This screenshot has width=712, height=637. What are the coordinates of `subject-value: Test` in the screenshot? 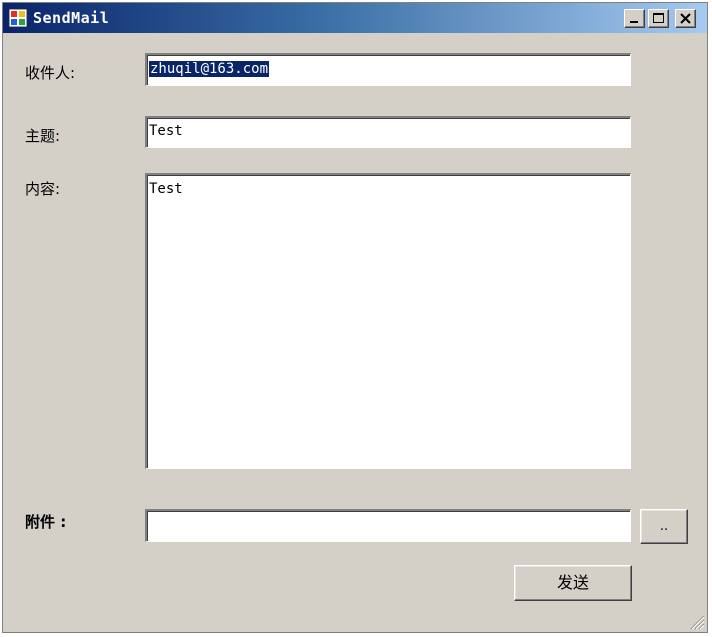 It's located at (166, 131).